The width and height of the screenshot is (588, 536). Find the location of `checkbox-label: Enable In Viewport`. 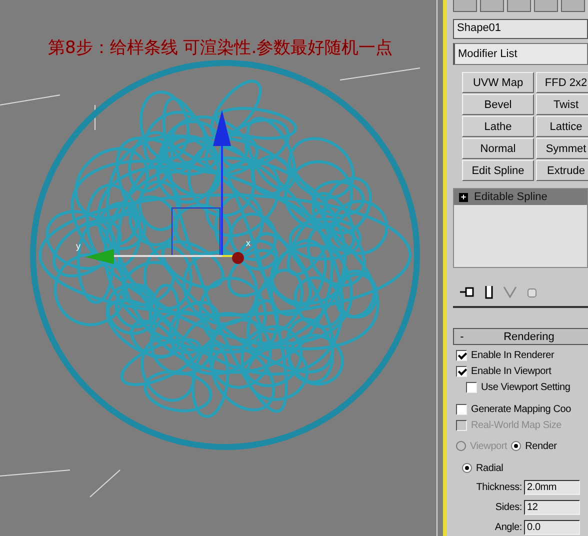

checkbox-label: Enable In Viewport is located at coordinates (511, 371).